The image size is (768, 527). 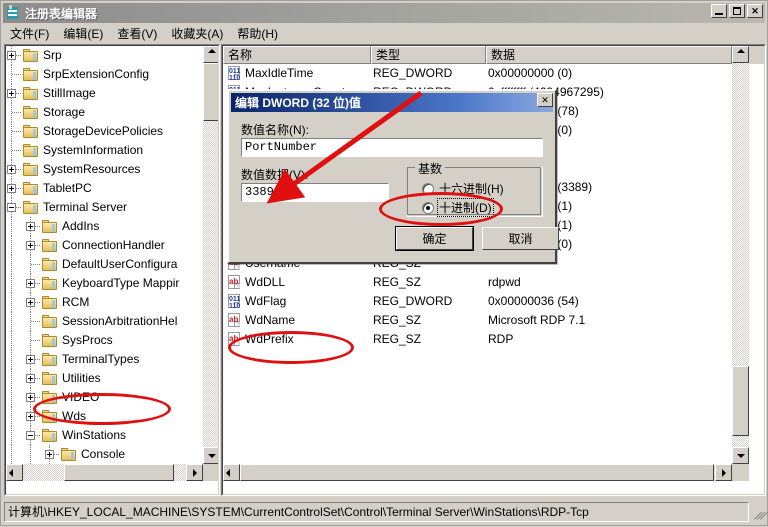 I want to click on tree-item-label: SysProcs, so click(x=87, y=340).